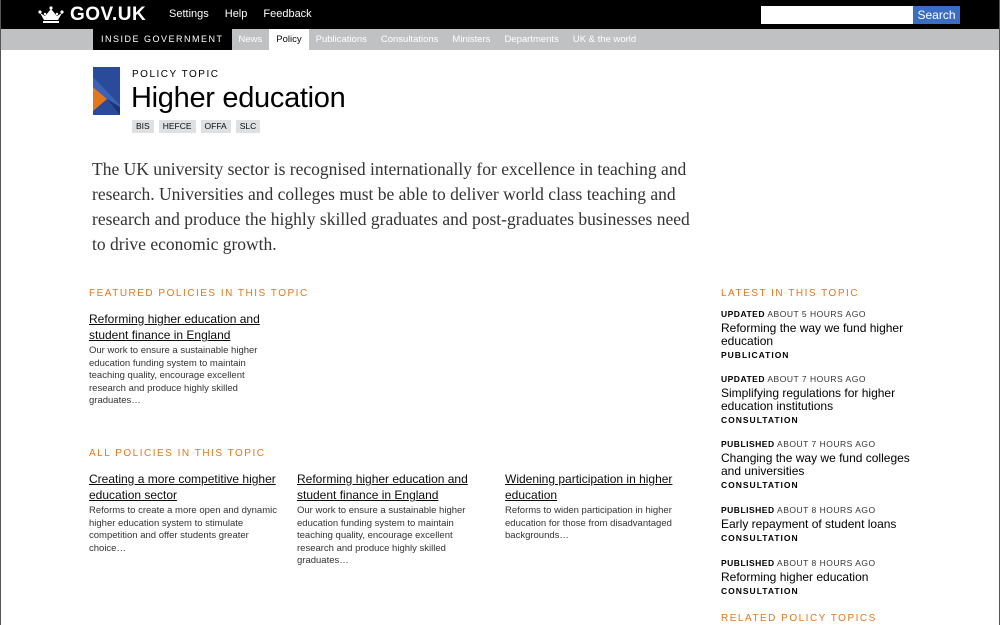 The height and width of the screenshot is (625, 1000). Describe the element at coordinates (106, 91) in the screenshot. I see `bookmark-ribbon-icon` at that location.